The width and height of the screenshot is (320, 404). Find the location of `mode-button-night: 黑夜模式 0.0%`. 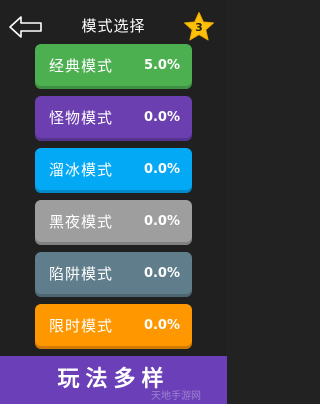

mode-button-night: 黑夜模式 0.0% is located at coordinates (113, 222).